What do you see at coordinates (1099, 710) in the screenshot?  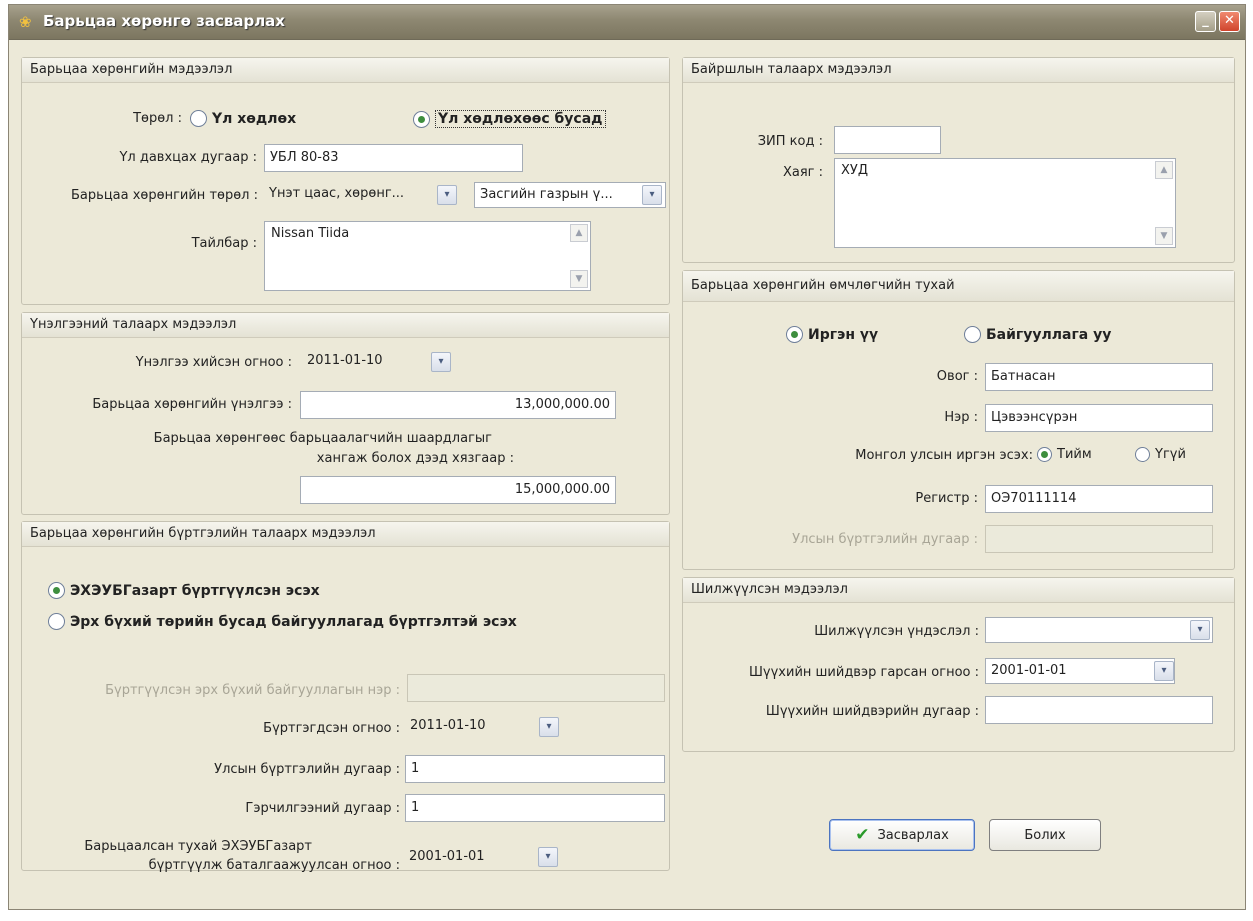 I see `court-no-input` at bounding box center [1099, 710].